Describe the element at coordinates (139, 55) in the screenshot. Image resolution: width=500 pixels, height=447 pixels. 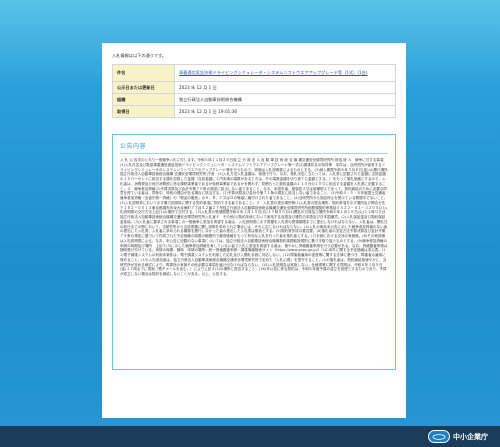
I see `intro-text: 入札情報は以下の通りです。` at that location.